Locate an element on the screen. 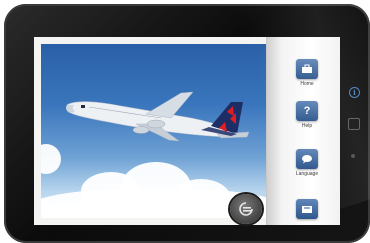 This screenshot has height=243, width=370. sidebar-item-home: Home is located at coordinates (307, 73).